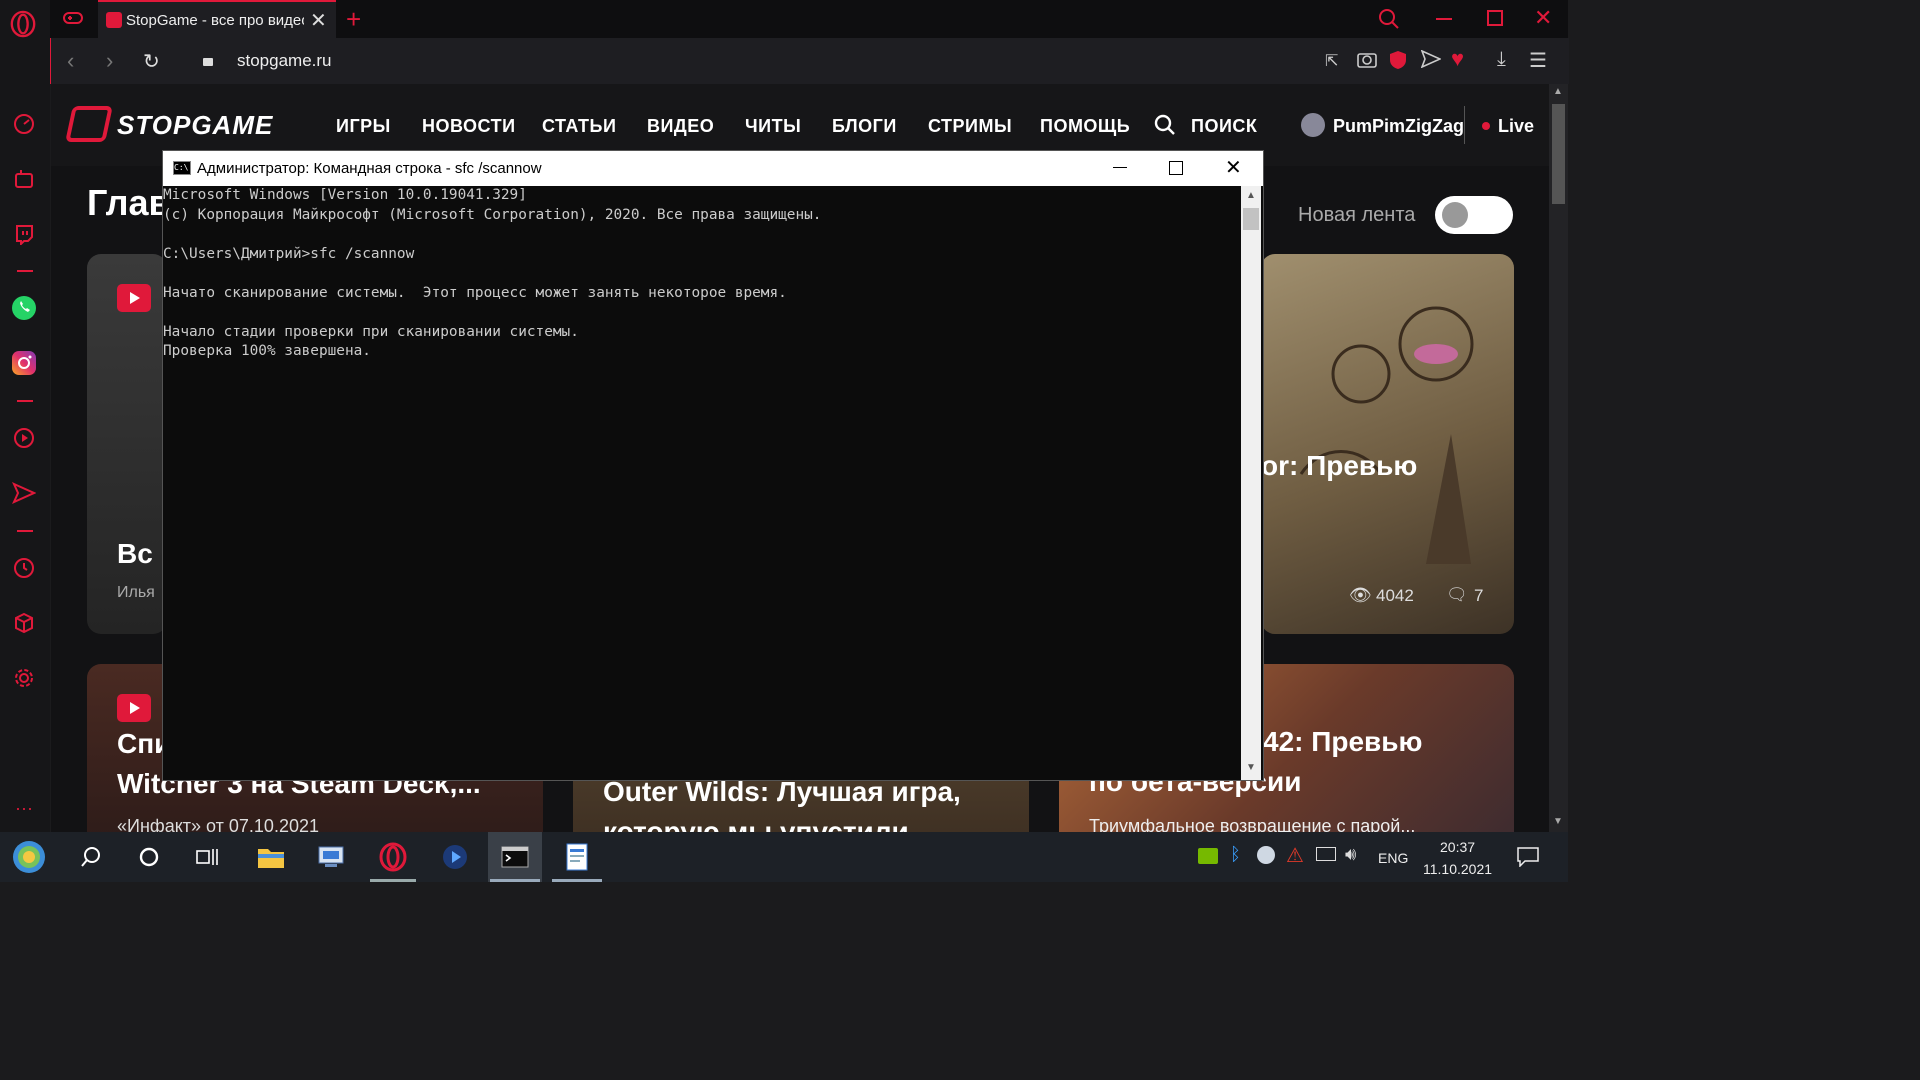 This screenshot has height=1080, width=1920. What do you see at coordinates (25, 531) in the screenshot?
I see `sidebar-divider` at bounding box center [25, 531].